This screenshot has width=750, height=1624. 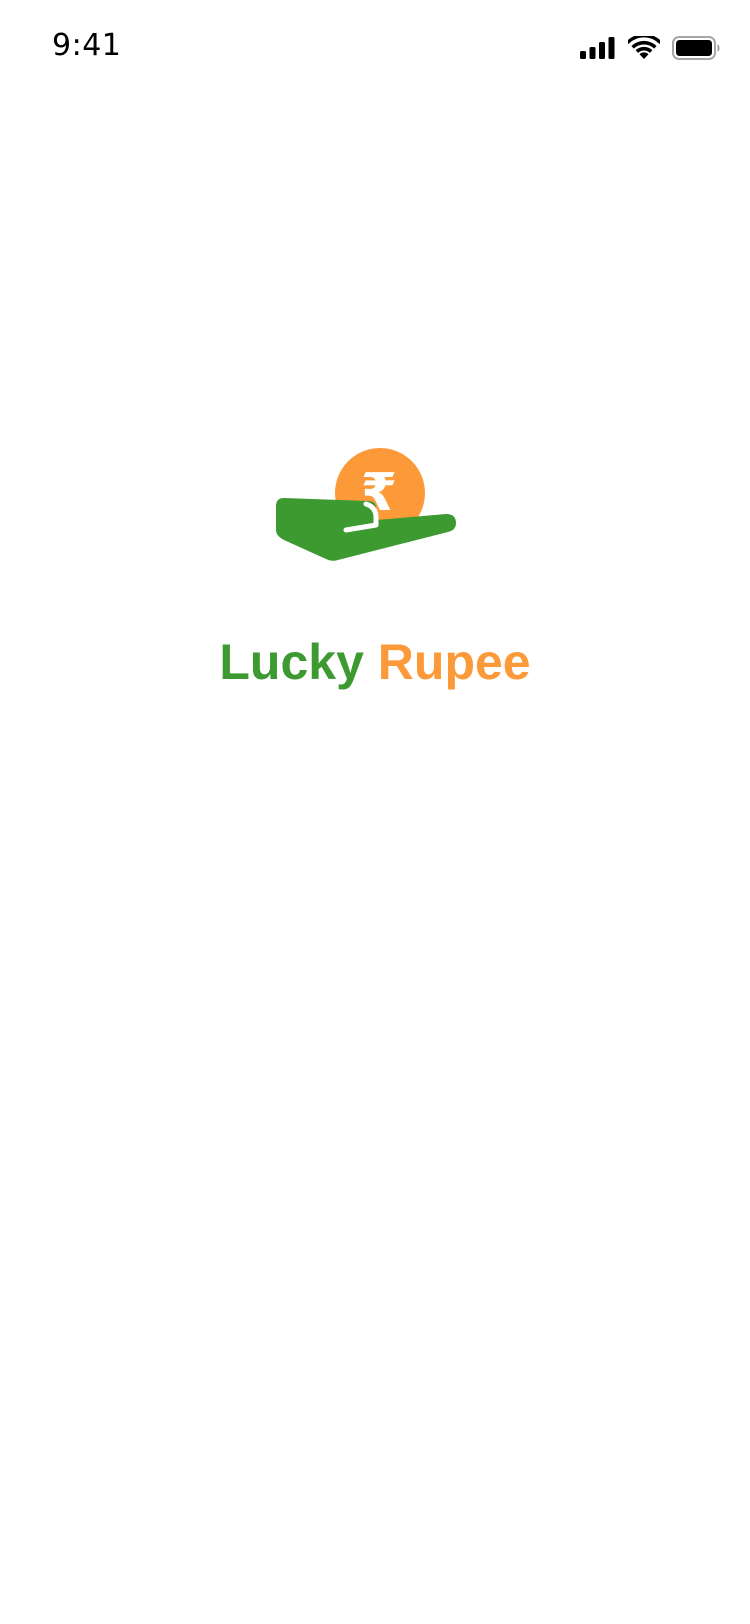 What do you see at coordinates (371, 662) in the screenshot?
I see `brand-space` at bounding box center [371, 662].